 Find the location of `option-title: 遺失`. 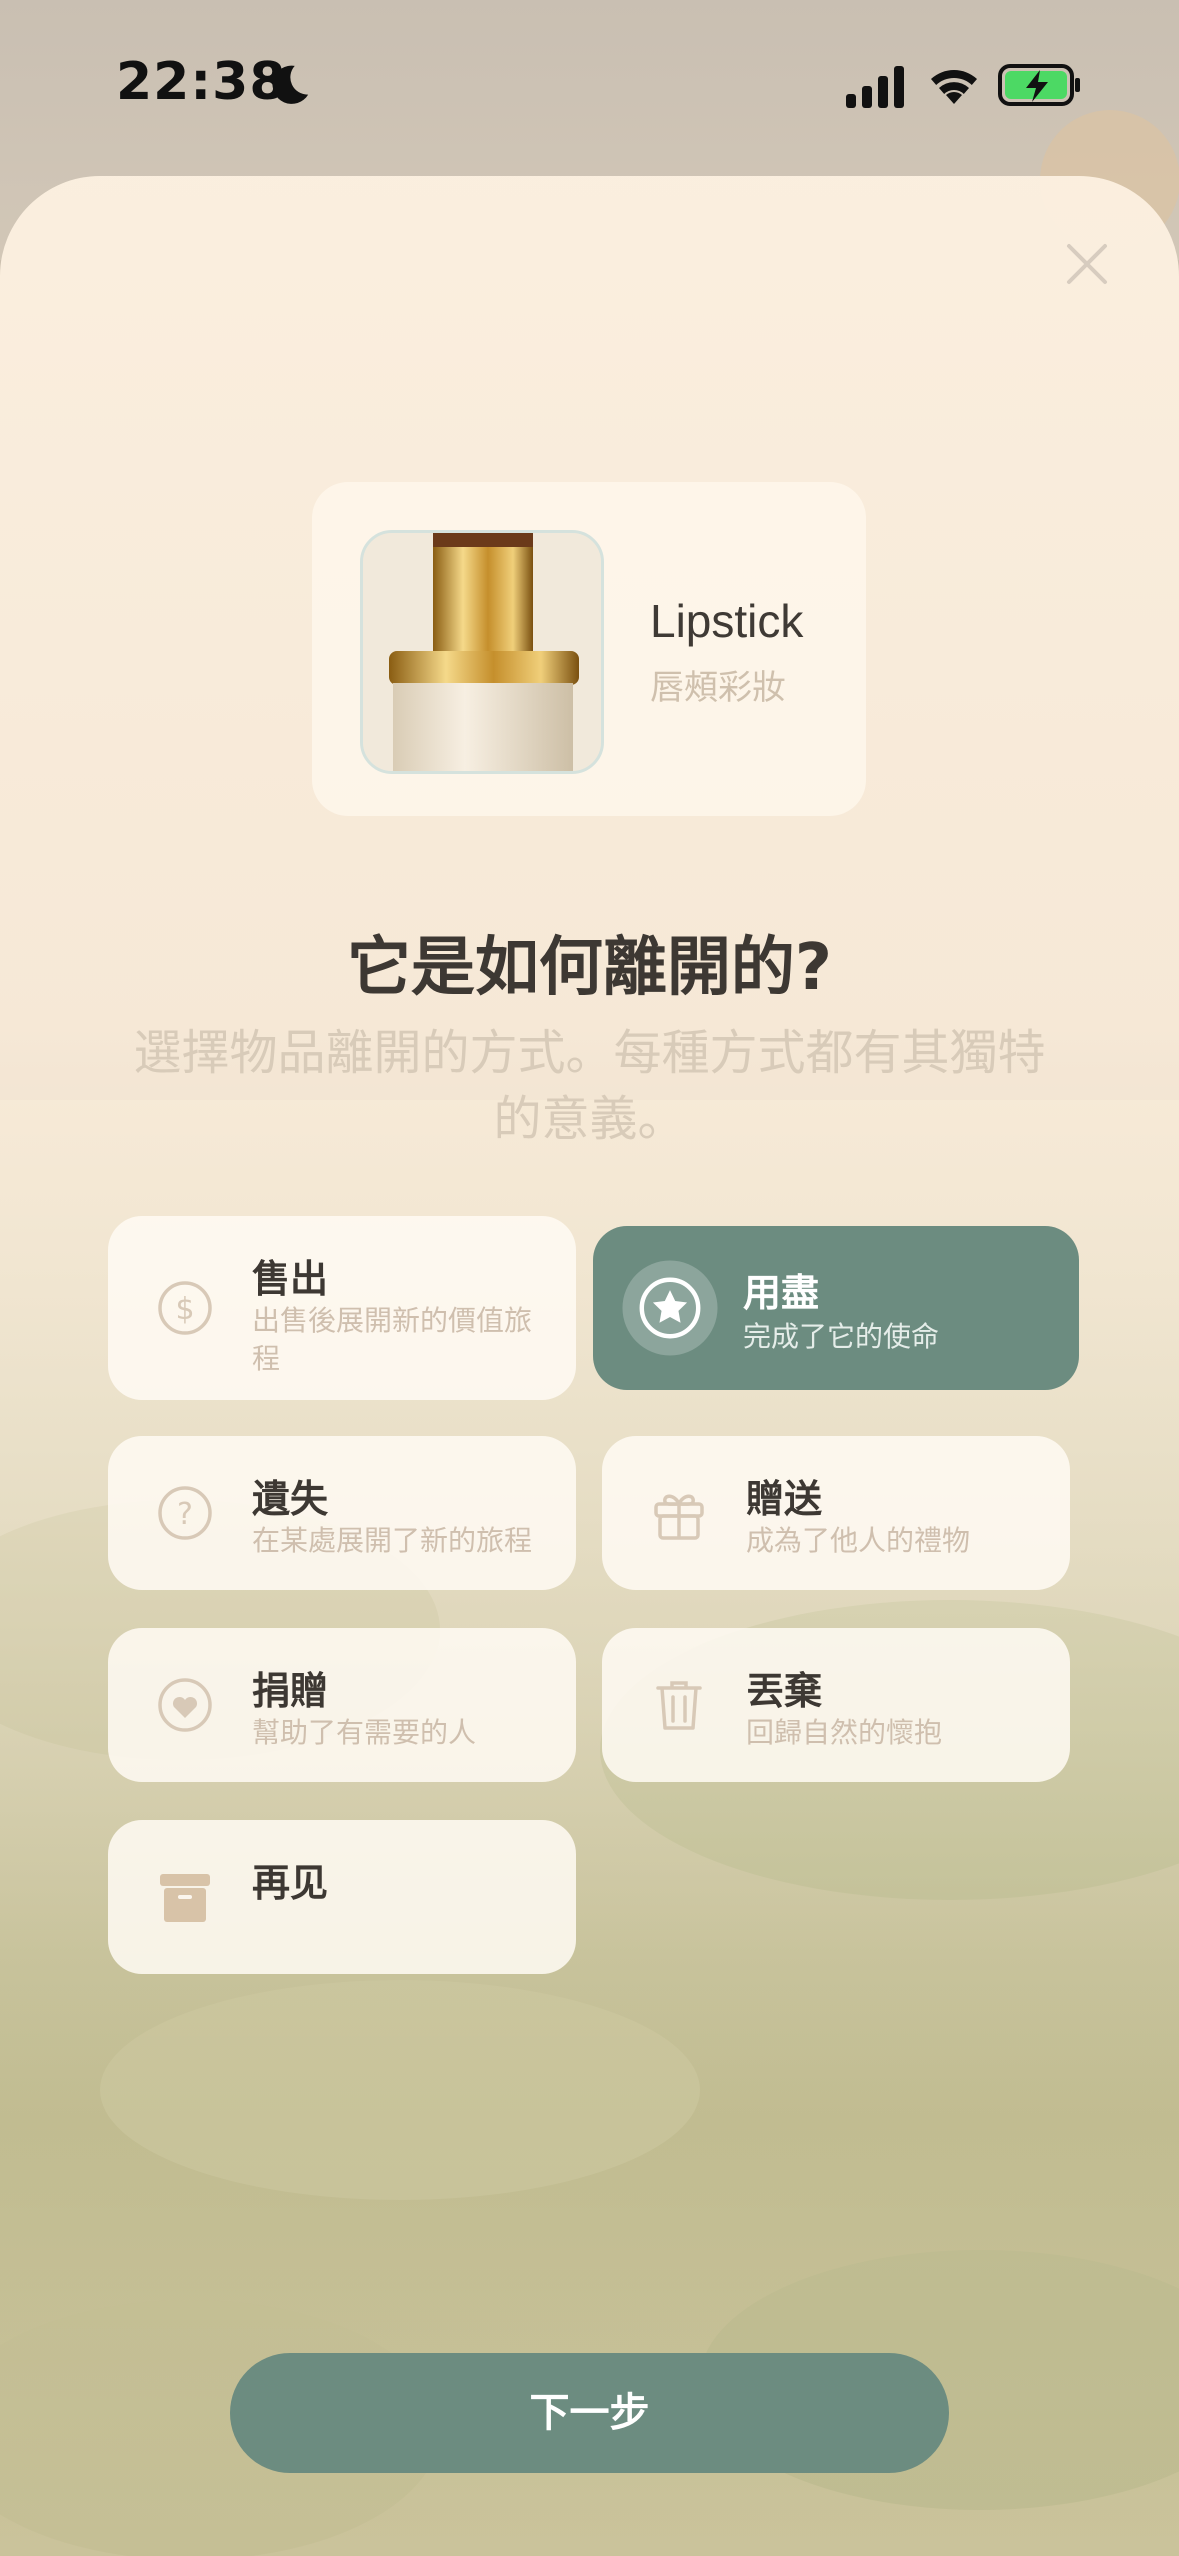

option-title: 遺失 is located at coordinates (290, 1499).